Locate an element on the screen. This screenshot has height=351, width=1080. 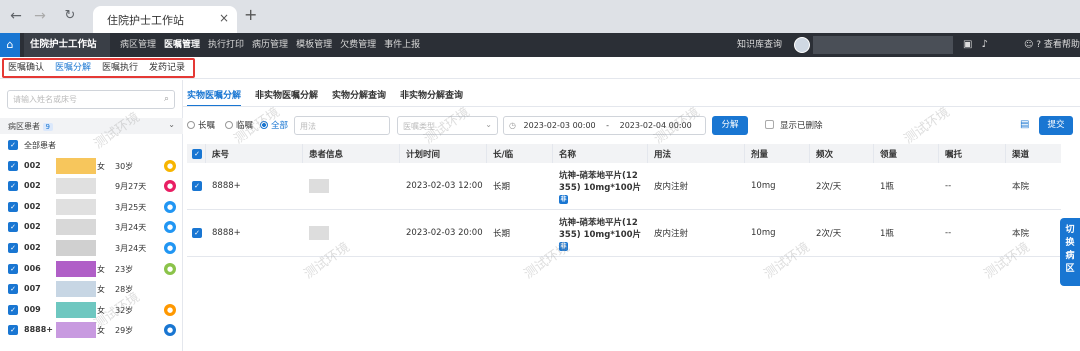
patient-row: ✓ 002 3月25天 ● is located at coordinates (91, 207).